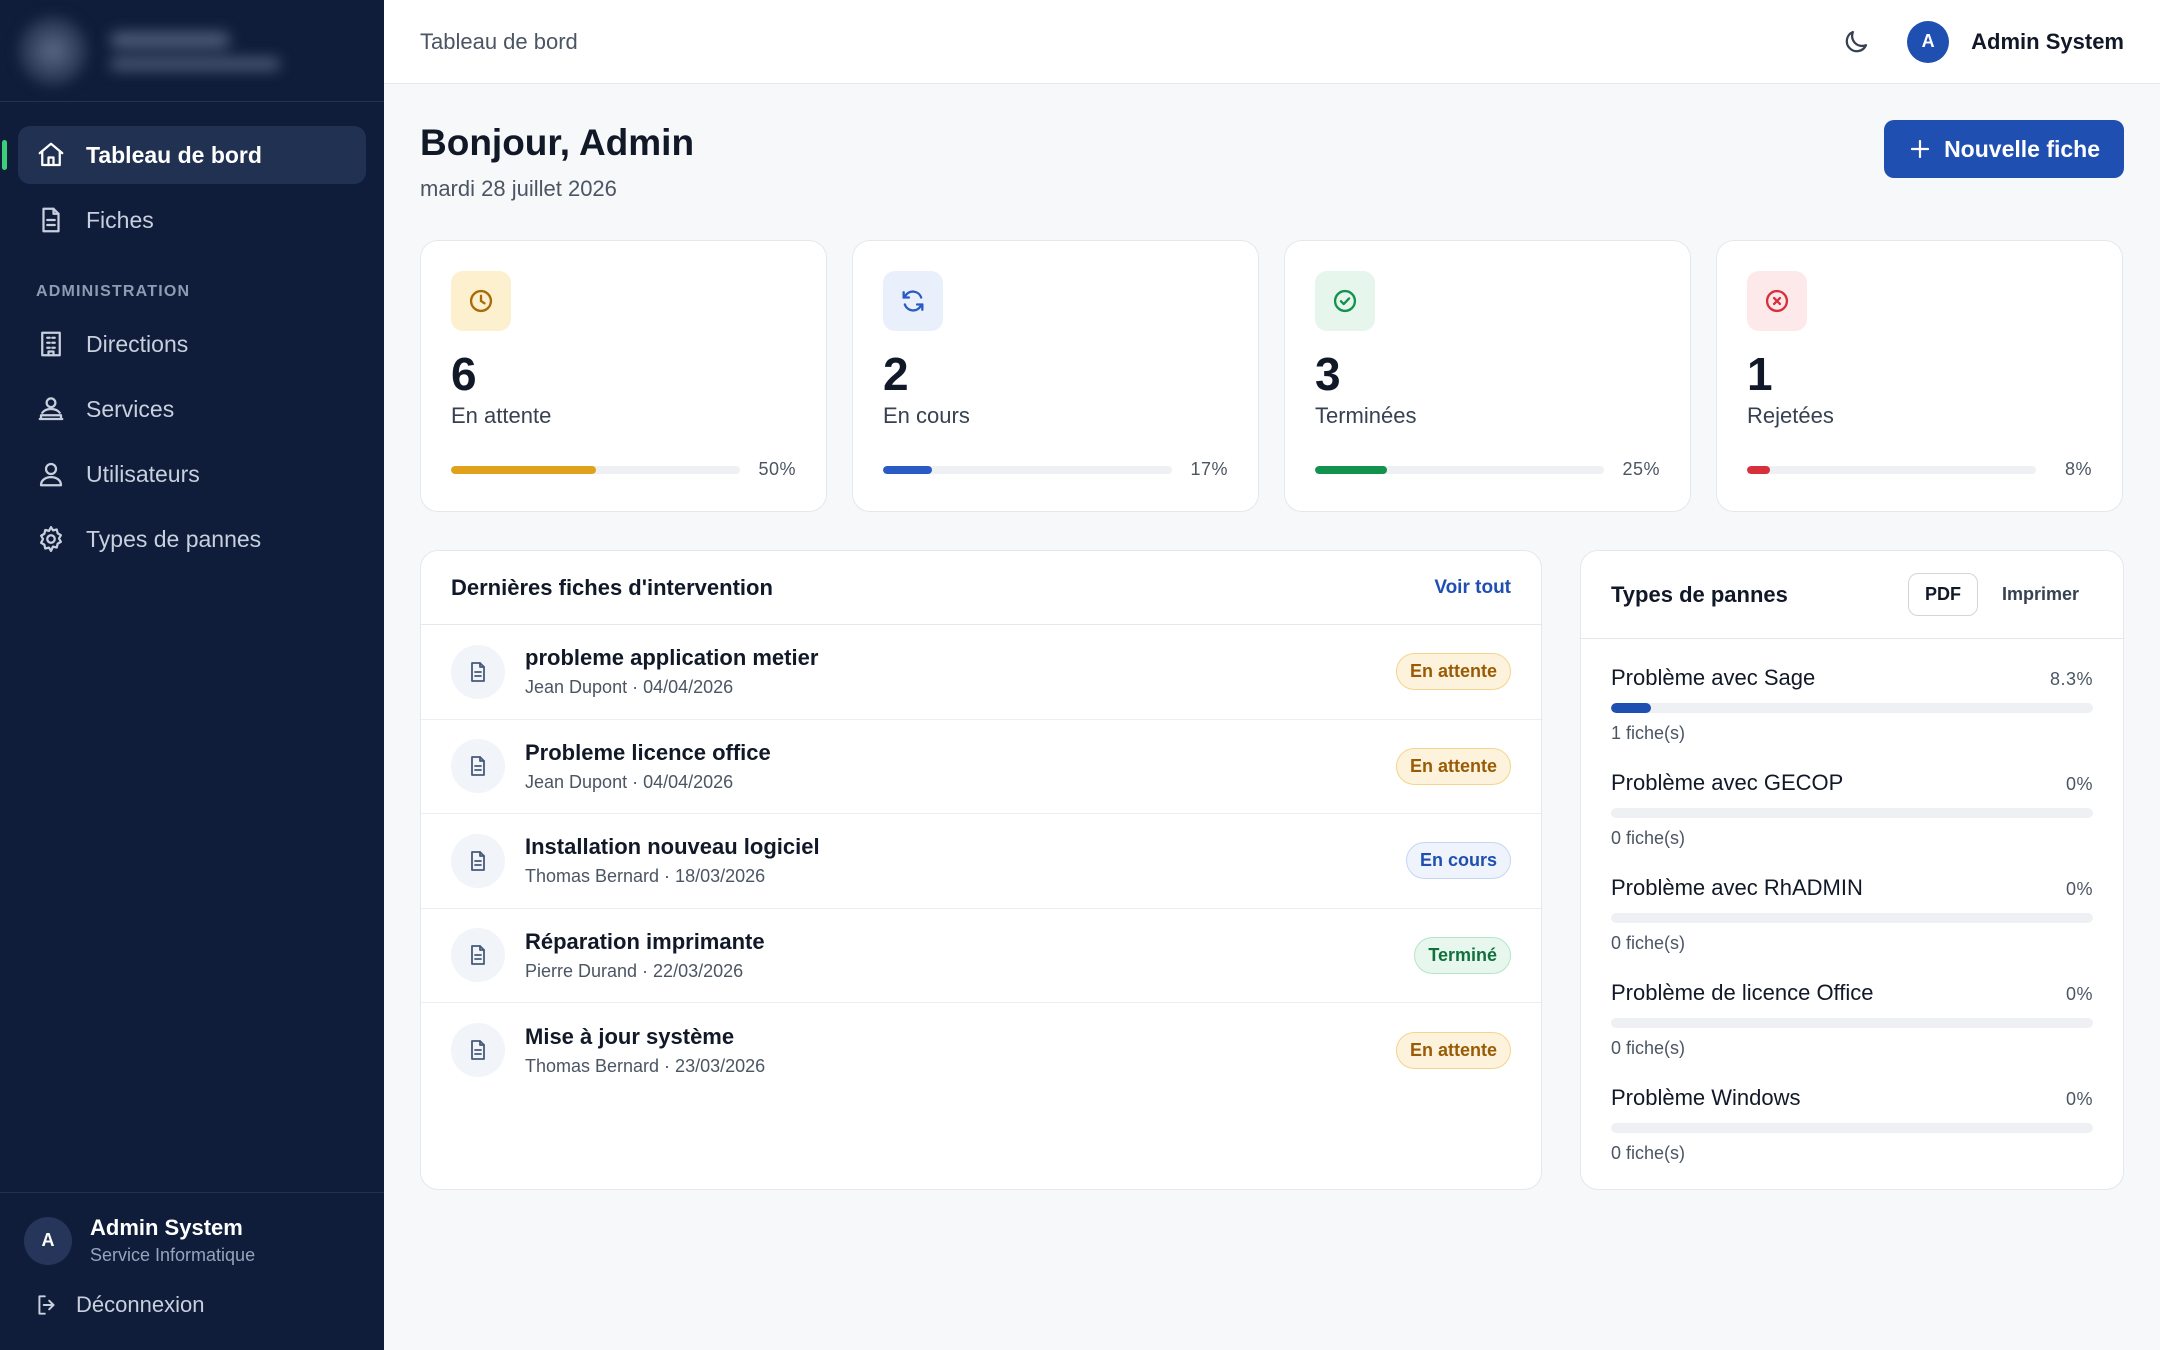 The width and height of the screenshot is (2160, 1350). What do you see at coordinates (1852, 1111) in the screenshot?
I see `panne-type-item: Problème Windows 0% 0 fiche(s)` at bounding box center [1852, 1111].